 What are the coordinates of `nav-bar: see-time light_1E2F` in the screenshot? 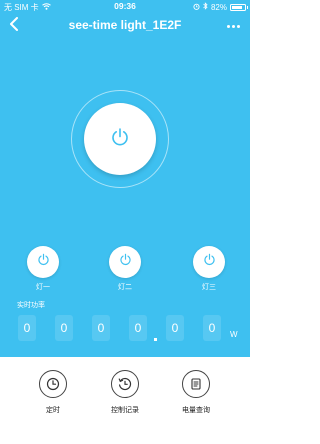 It's located at (125, 26).